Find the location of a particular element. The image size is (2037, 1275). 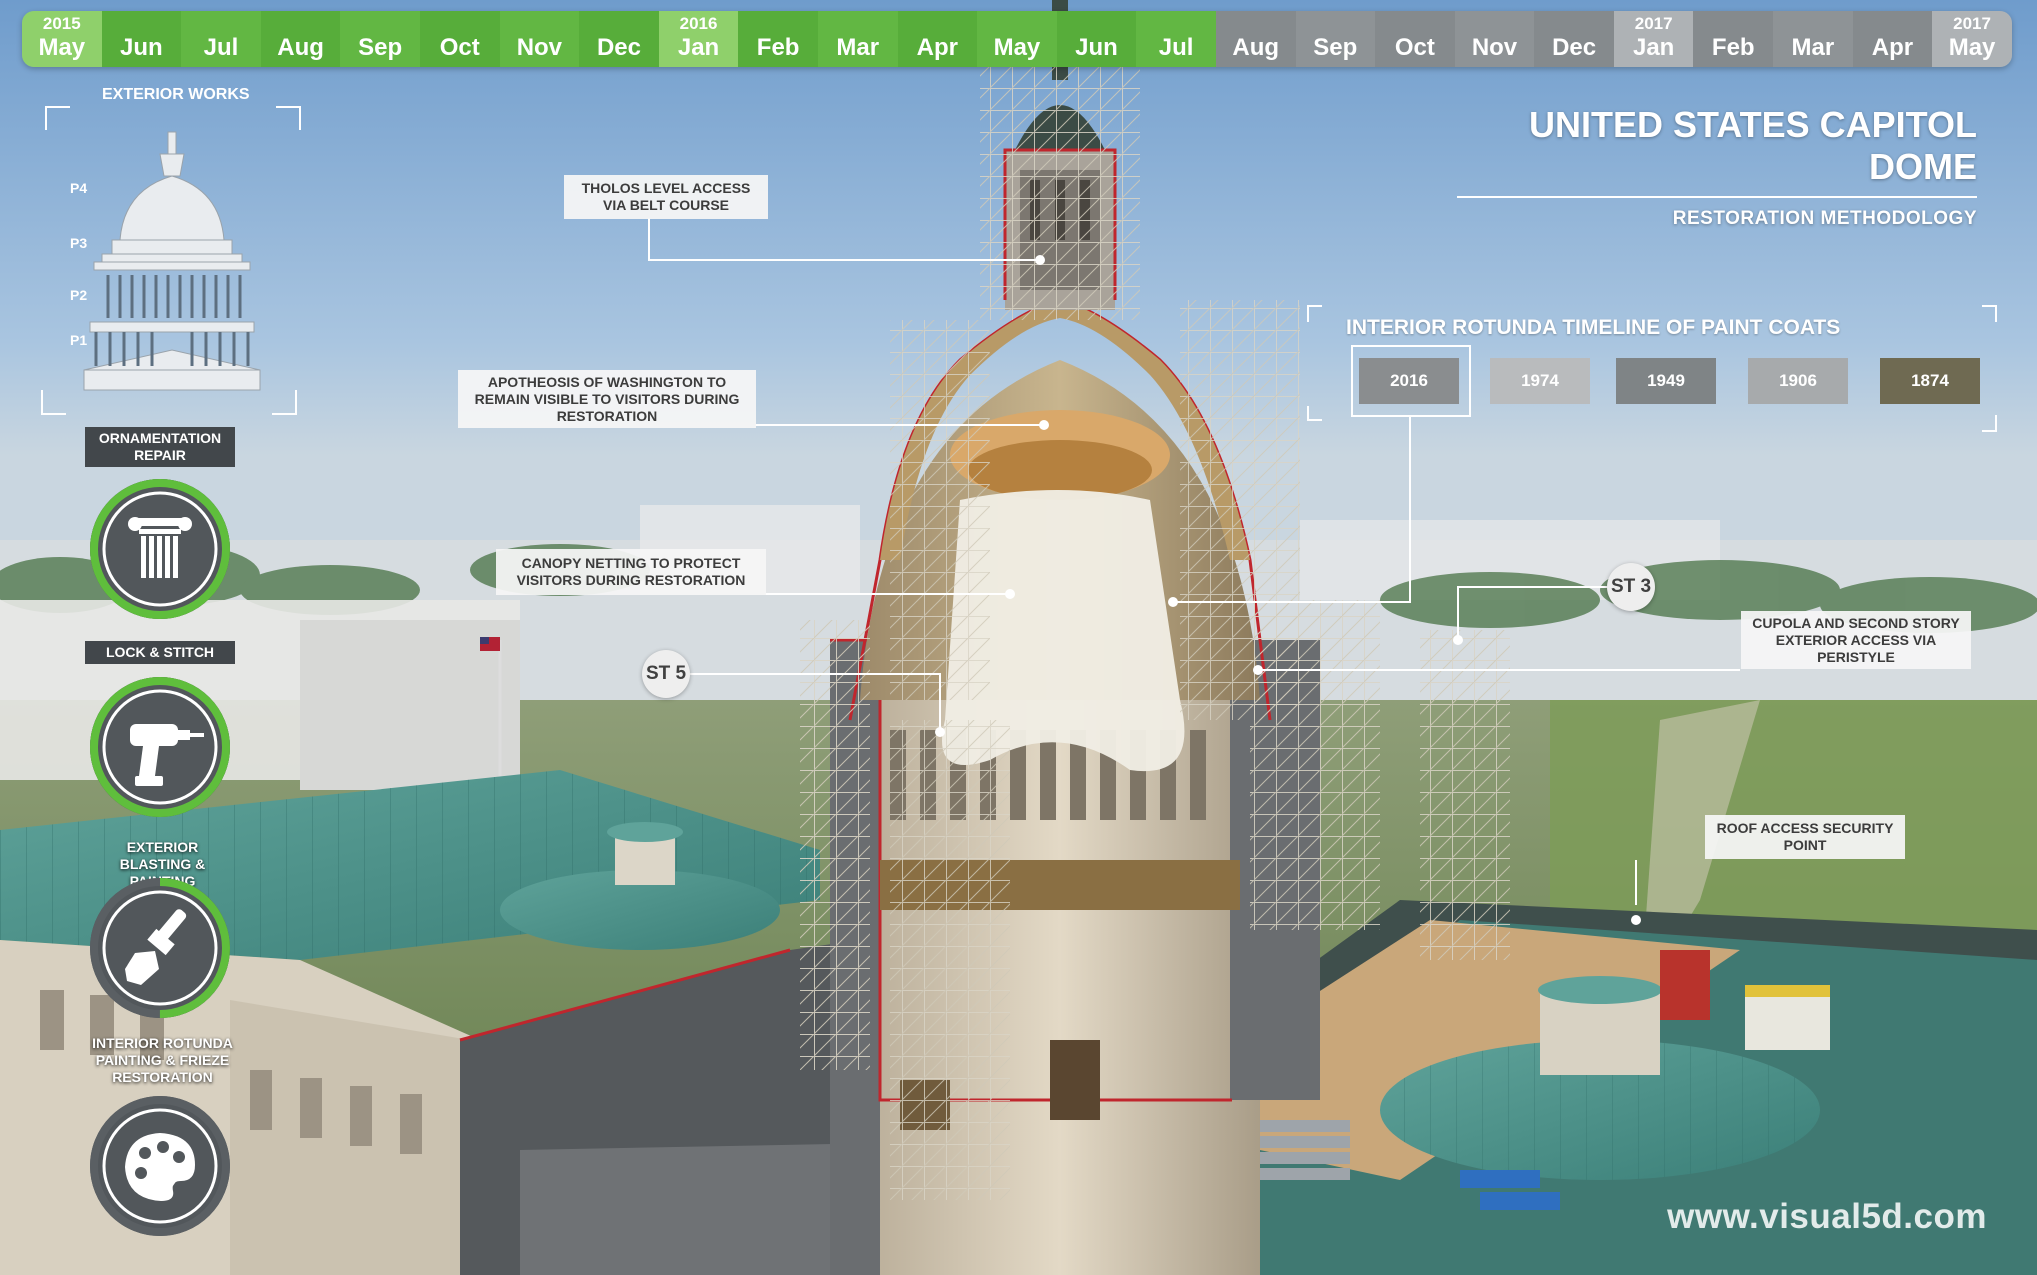

paint-coat-swatch: 1974 is located at coordinates (1540, 381).